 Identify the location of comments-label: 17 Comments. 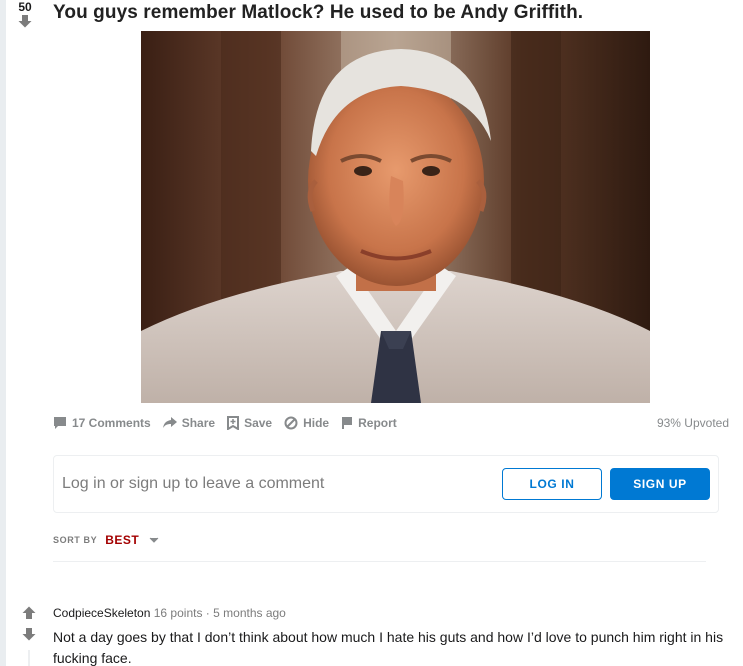
(111, 423).